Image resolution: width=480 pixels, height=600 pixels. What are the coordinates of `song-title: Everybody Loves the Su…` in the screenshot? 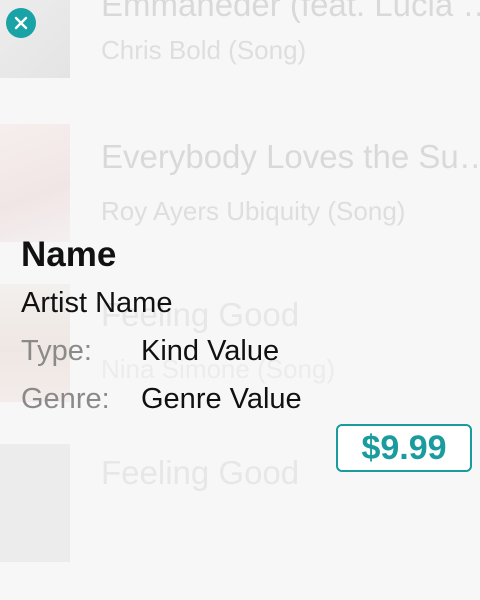 It's located at (290, 156).